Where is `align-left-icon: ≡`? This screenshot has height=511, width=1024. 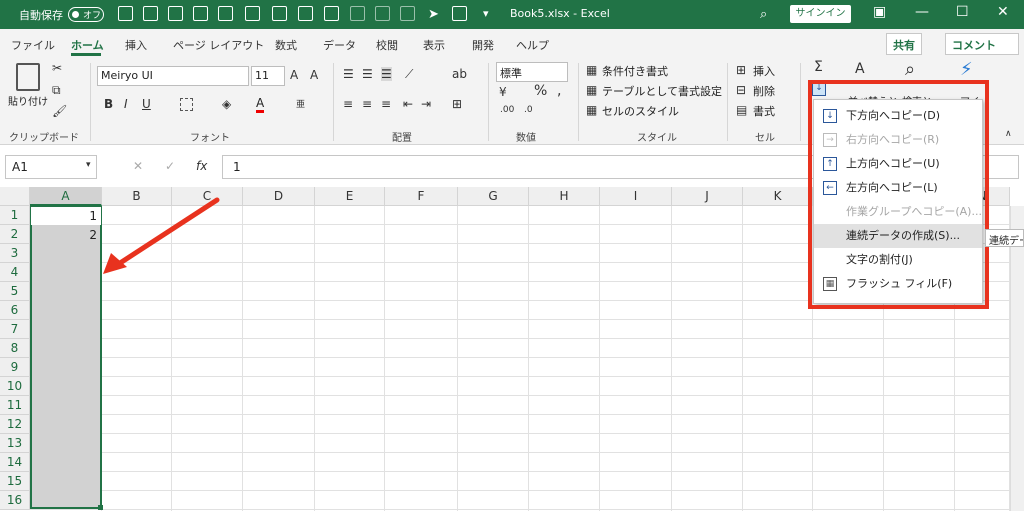 align-left-icon: ≡ is located at coordinates (348, 104).